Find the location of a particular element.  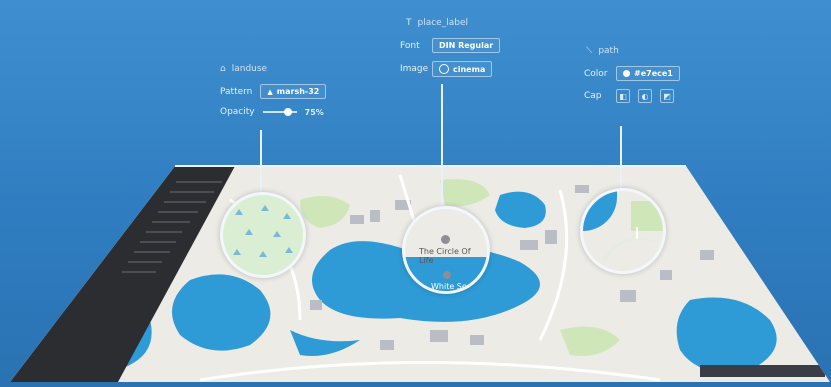

opacity-slider-knob is located at coordinates (288, 112).